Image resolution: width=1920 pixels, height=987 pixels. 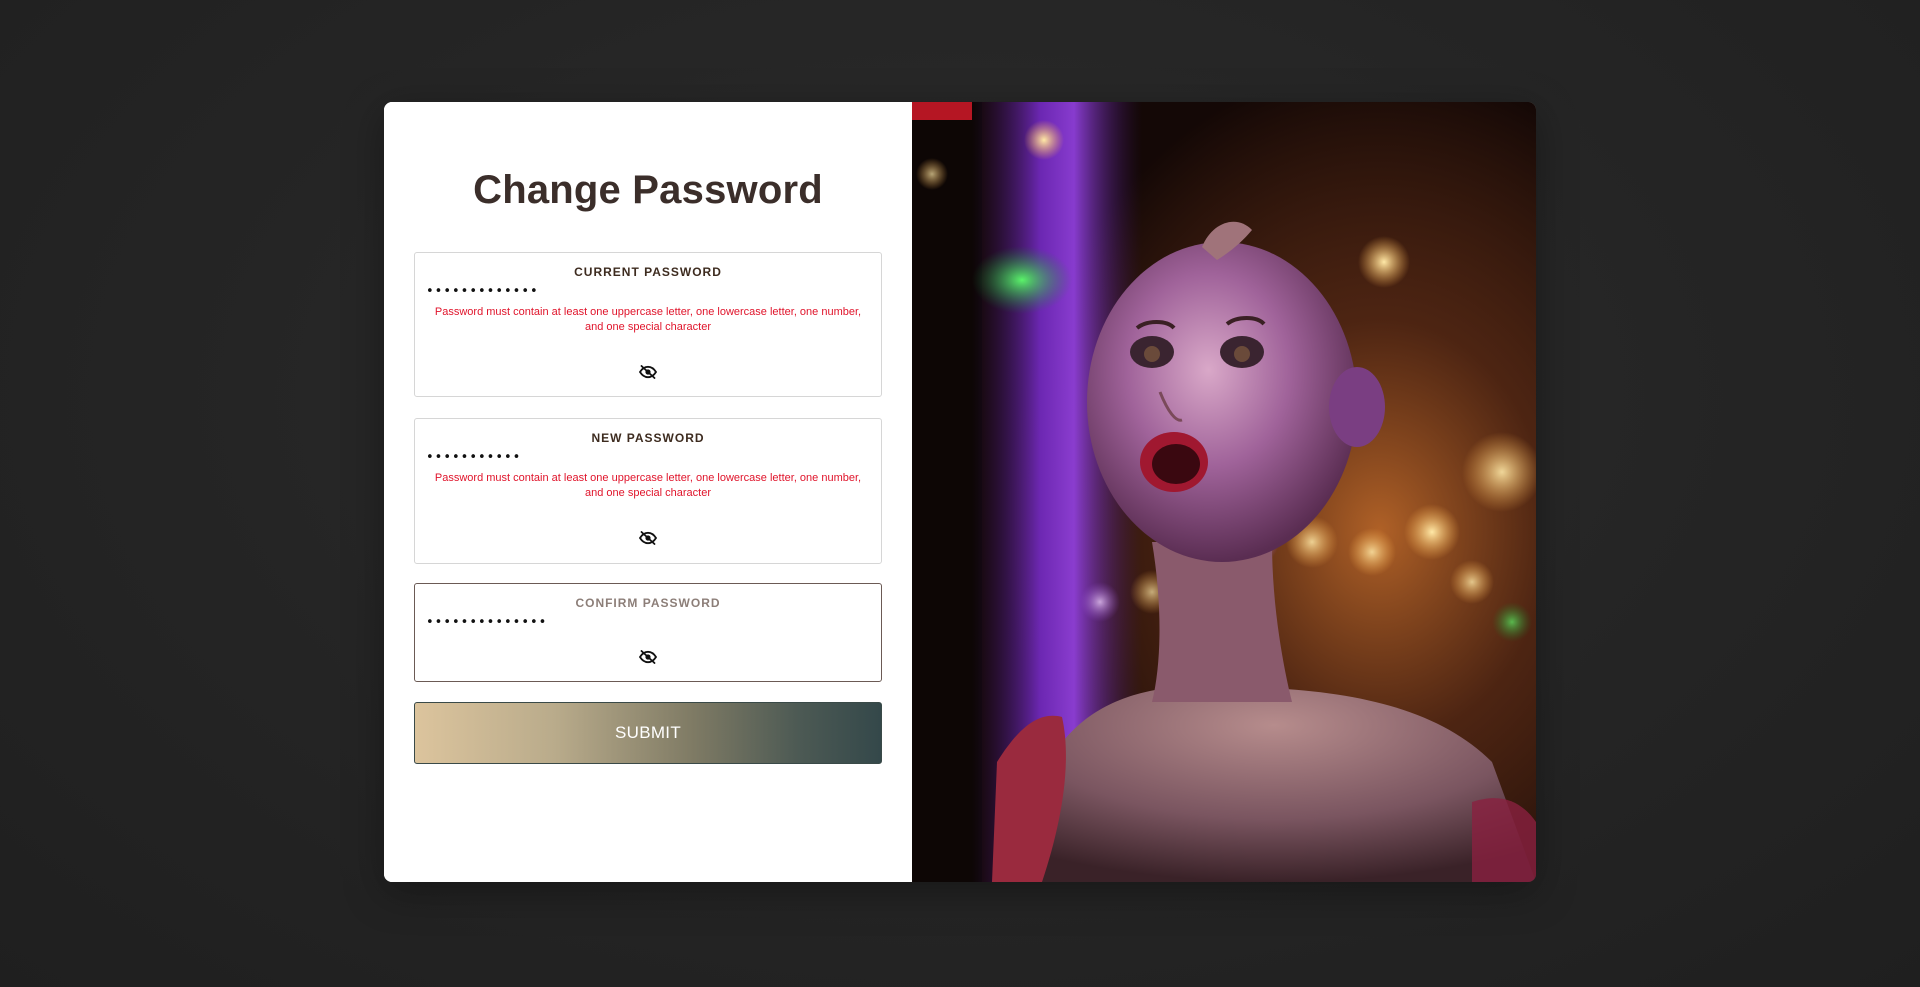 What do you see at coordinates (648, 190) in the screenshot?
I see `page-title: Change Password` at bounding box center [648, 190].